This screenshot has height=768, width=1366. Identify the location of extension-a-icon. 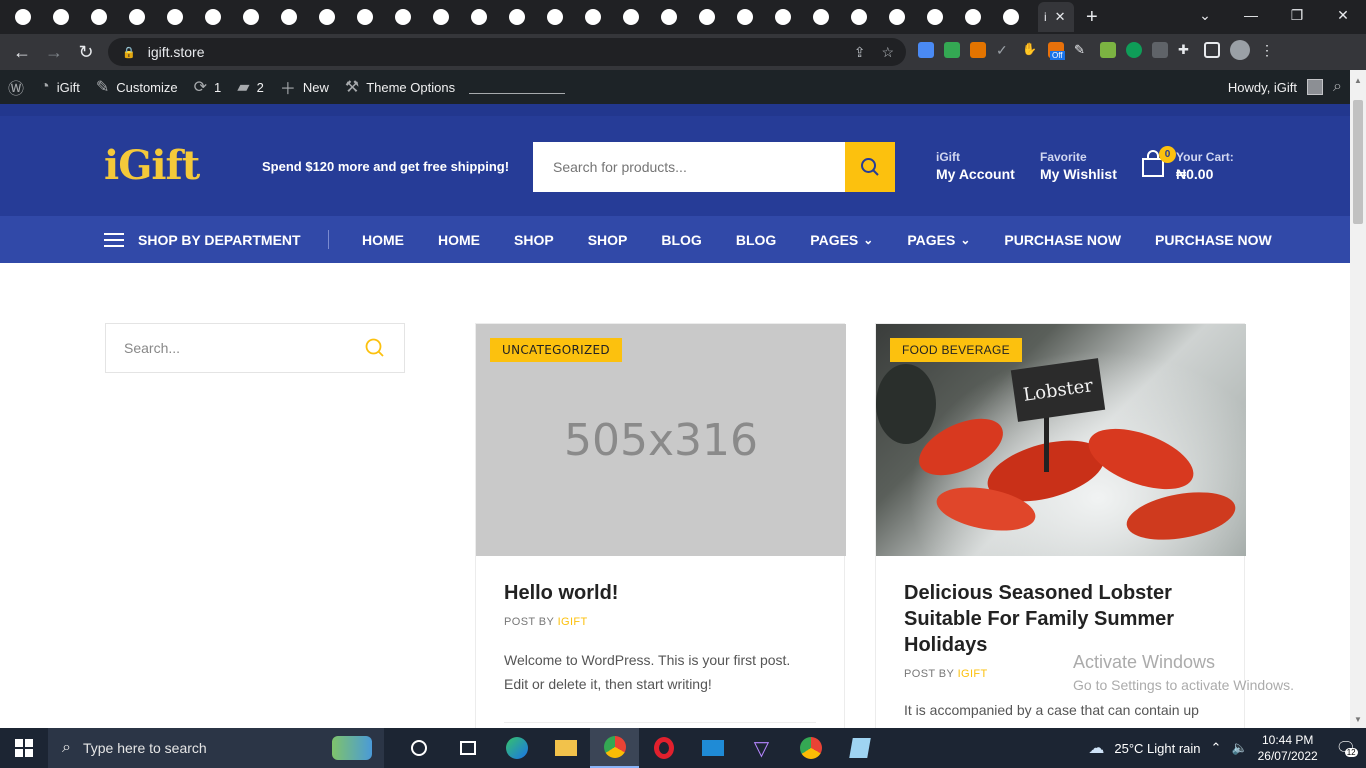
(1160, 50).